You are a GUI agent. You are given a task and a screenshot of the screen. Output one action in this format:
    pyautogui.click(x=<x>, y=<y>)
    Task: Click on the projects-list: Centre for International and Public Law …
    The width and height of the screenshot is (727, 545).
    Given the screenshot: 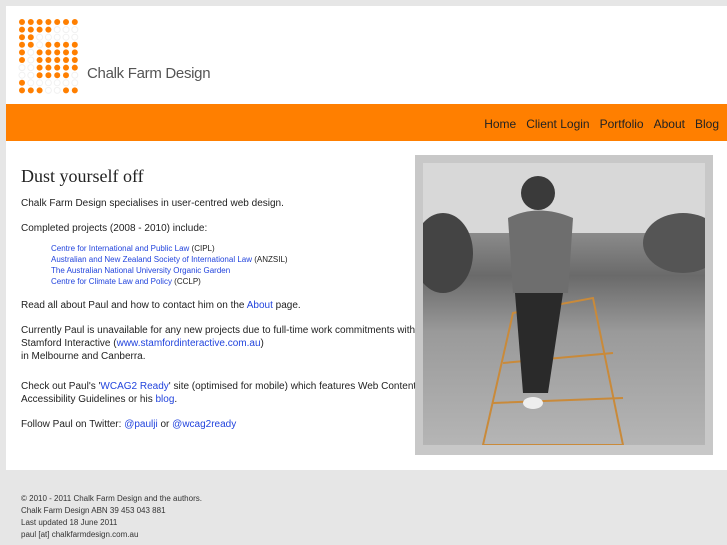 What is the action you would take?
    pyautogui.click(x=236, y=265)
    